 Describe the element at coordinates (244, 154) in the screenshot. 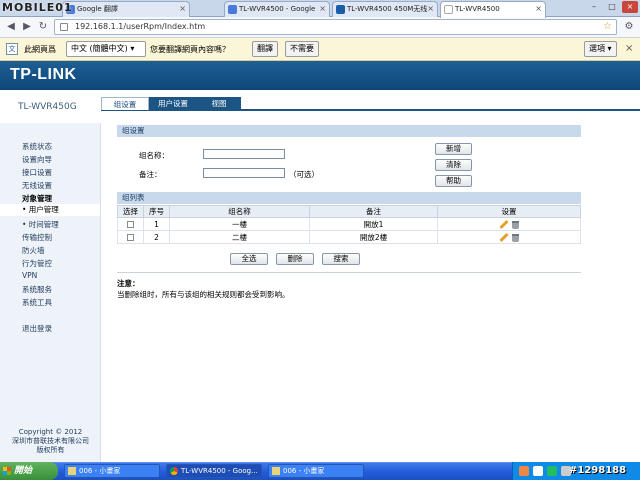

I see `group-name-input` at that location.